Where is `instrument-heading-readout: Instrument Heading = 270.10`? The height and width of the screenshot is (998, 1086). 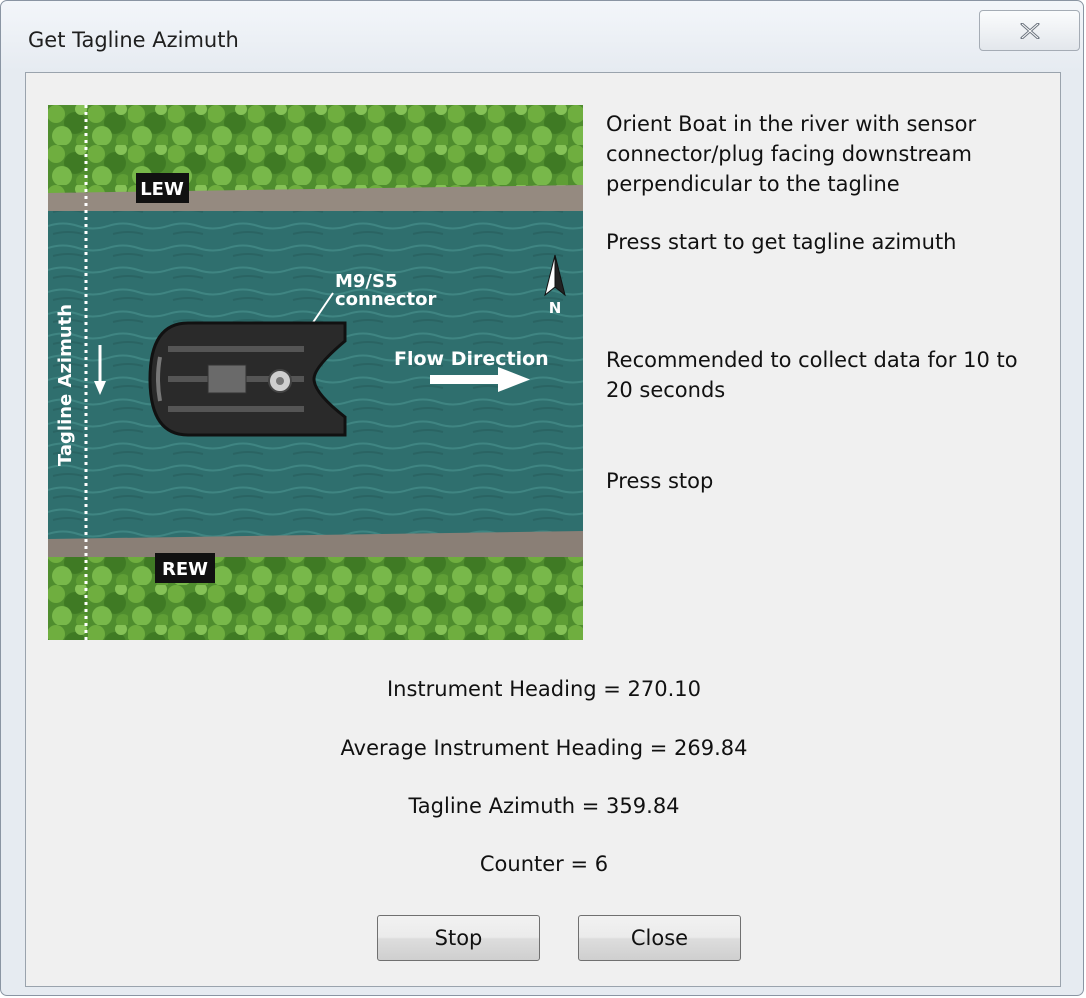 instrument-heading-readout: Instrument Heading = 270.10 is located at coordinates (544, 689).